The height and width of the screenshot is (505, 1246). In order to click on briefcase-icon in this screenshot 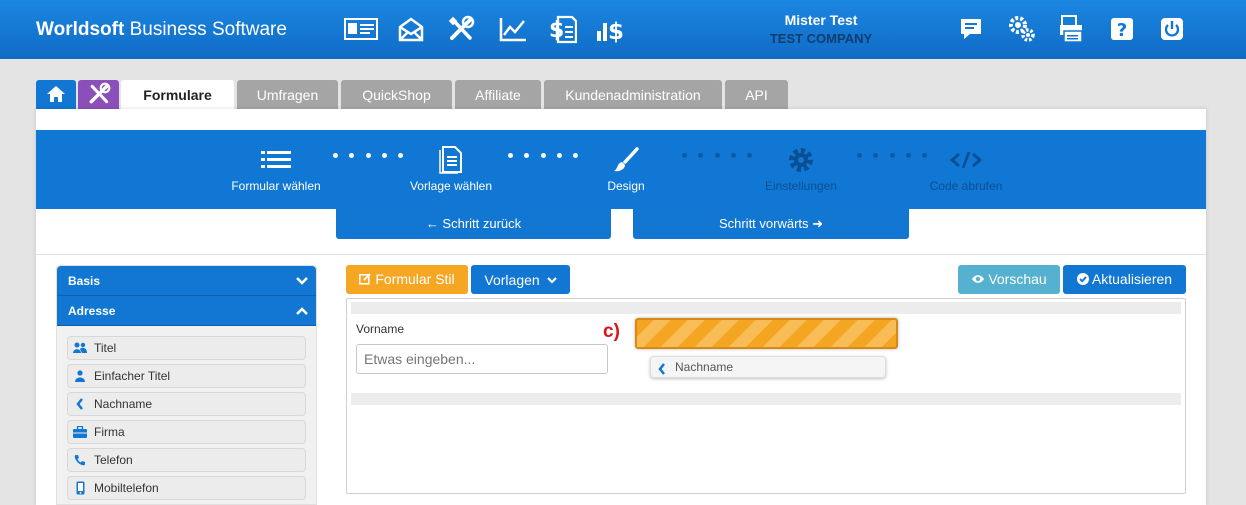, I will do `click(80, 432)`.